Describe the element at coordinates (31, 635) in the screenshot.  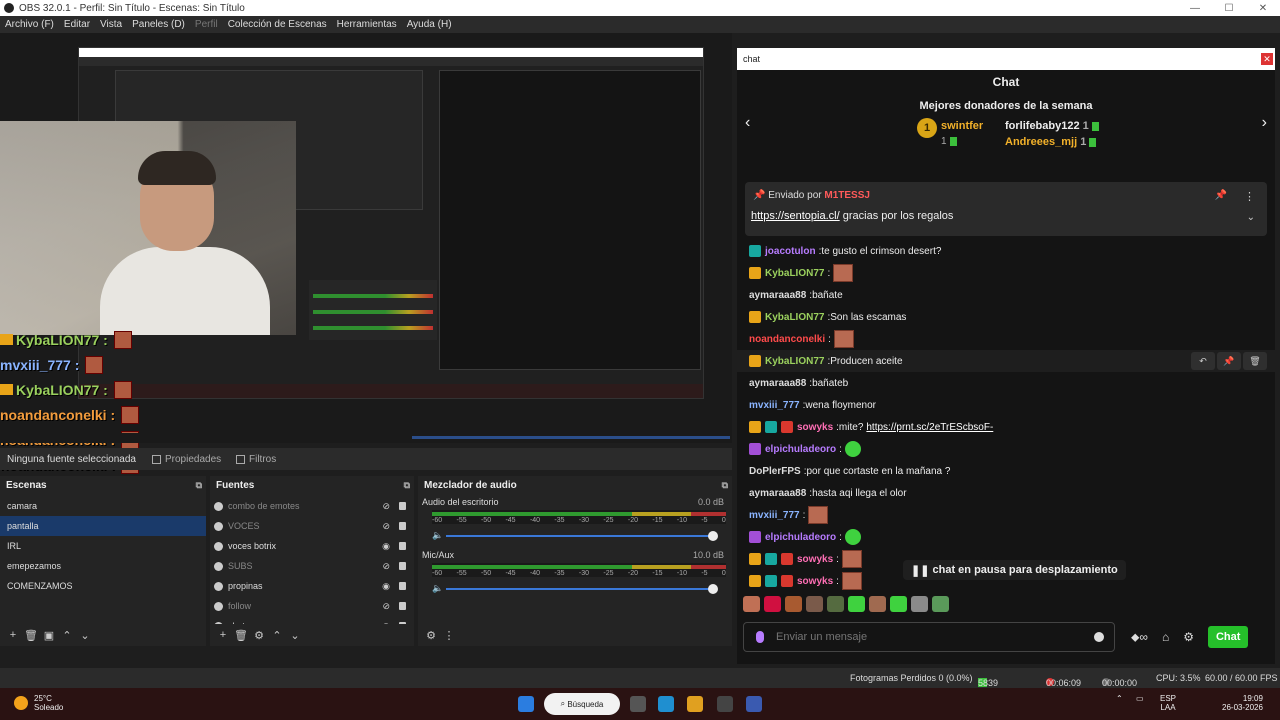
I see `delete-scene-button: 🗑` at that location.